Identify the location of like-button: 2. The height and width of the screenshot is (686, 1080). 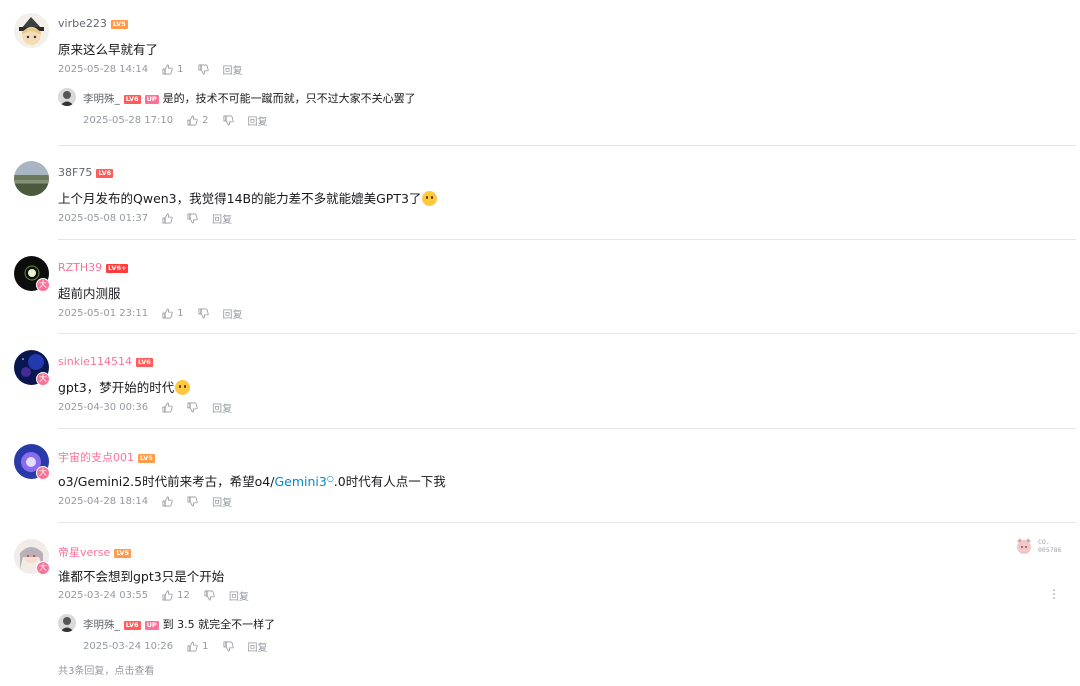
(198, 120).